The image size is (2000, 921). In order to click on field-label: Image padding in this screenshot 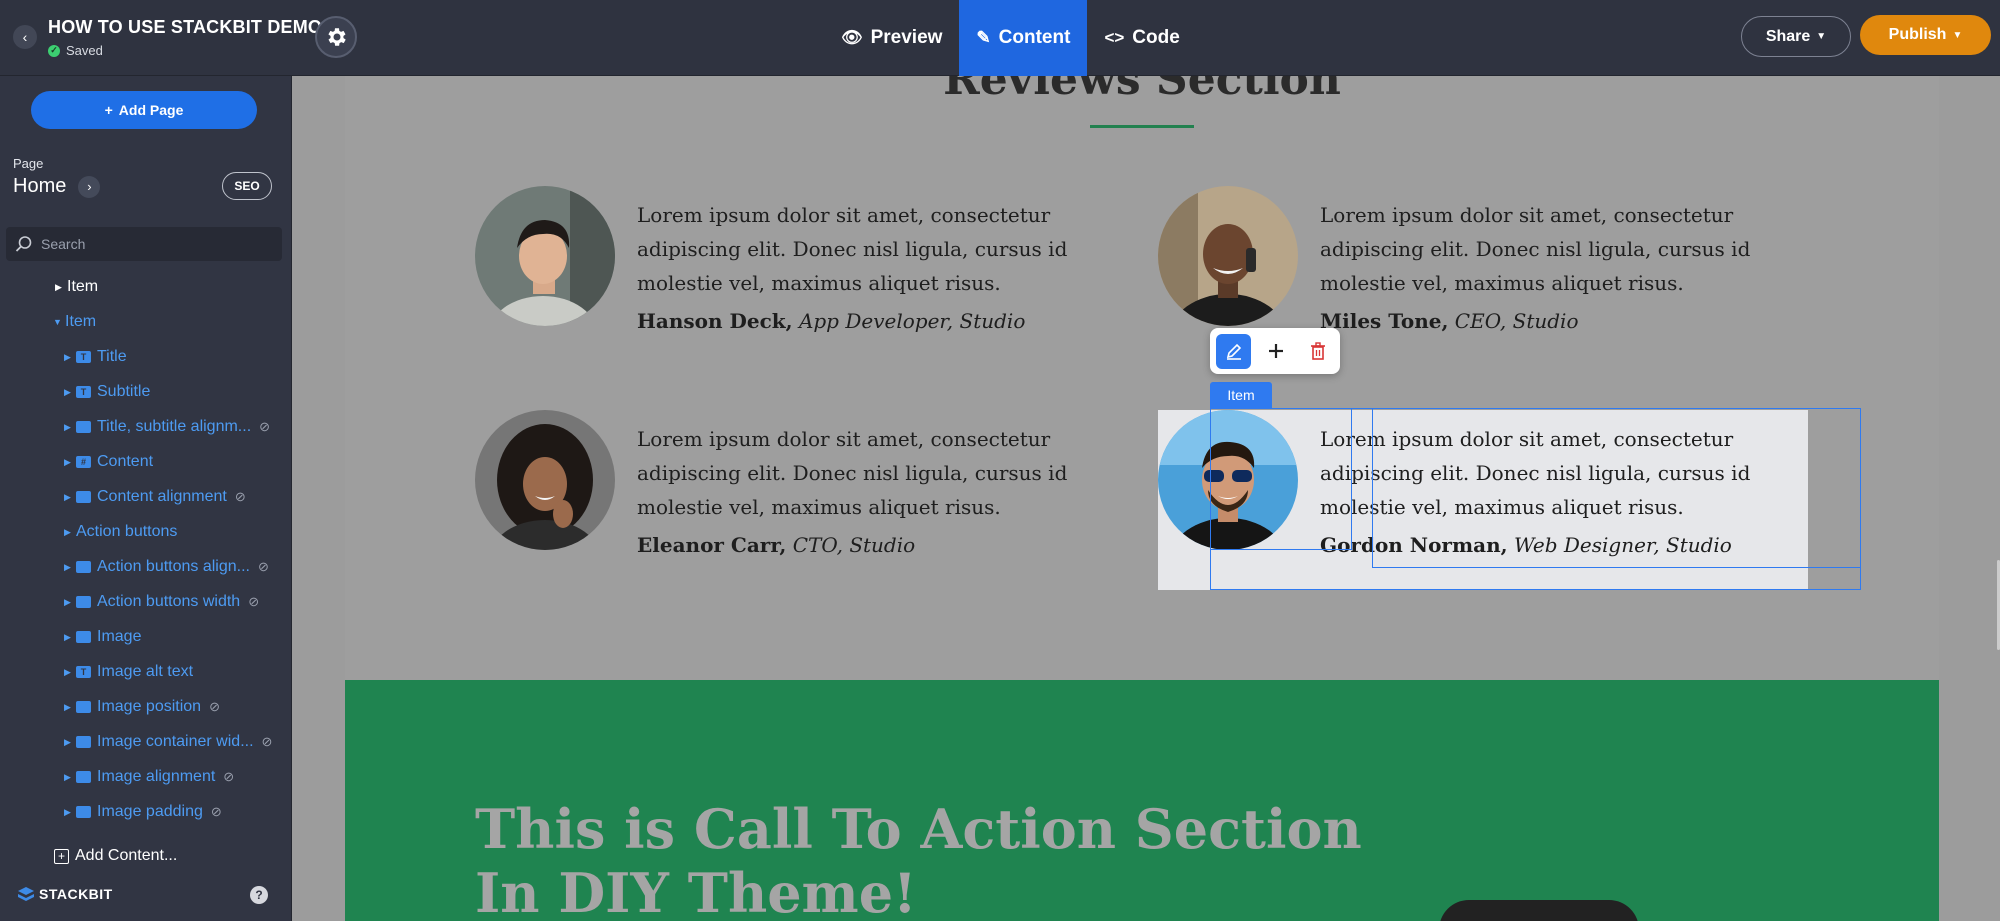, I will do `click(150, 811)`.